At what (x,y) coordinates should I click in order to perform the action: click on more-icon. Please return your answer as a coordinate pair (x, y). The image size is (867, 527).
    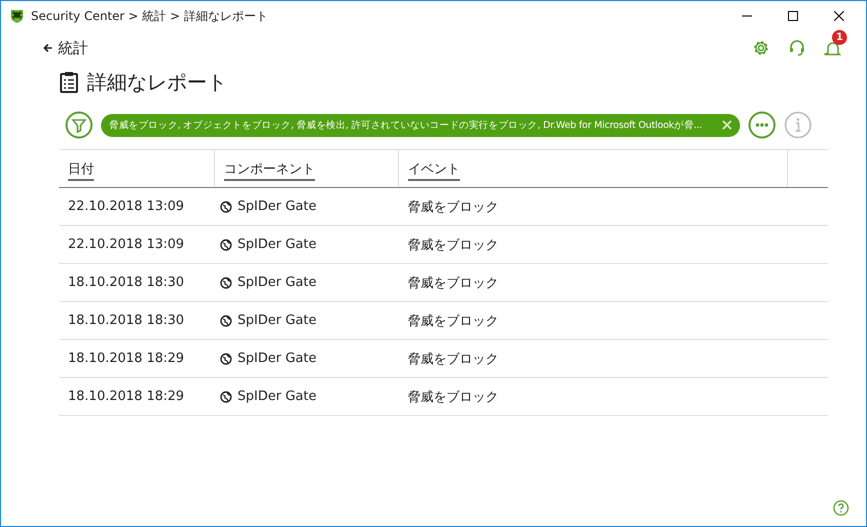
    Looking at the image, I should click on (762, 125).